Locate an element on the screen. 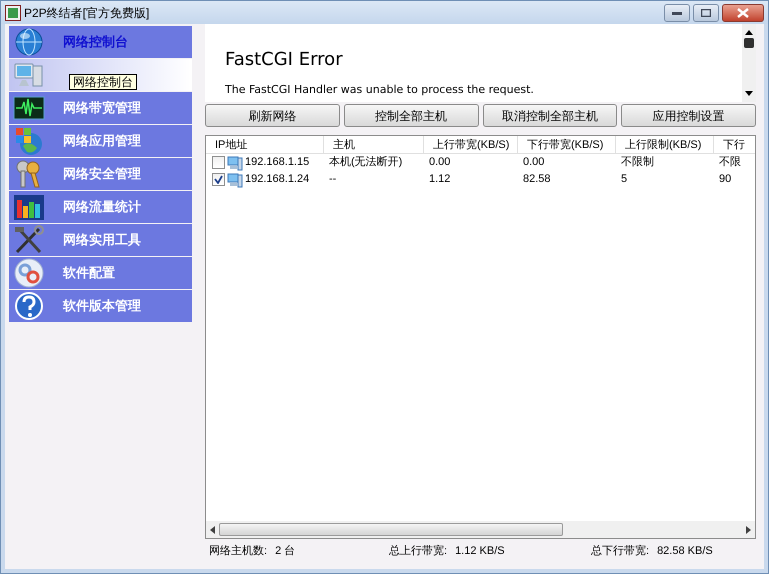  check-icon is located at coordinates (218, 179).